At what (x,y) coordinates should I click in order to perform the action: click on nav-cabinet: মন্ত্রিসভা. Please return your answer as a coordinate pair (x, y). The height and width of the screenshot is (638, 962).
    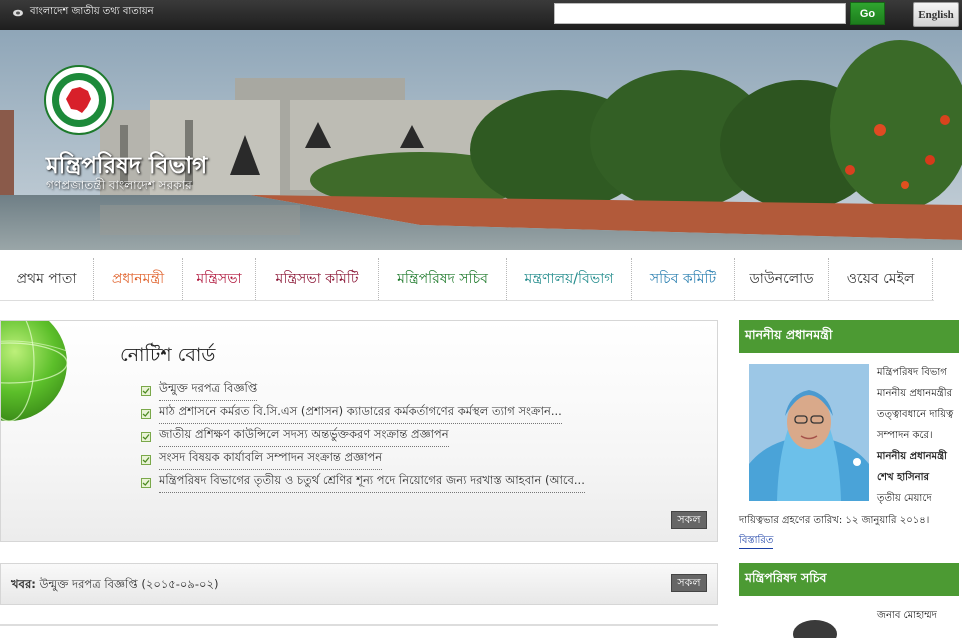
    Looking at the image, I should click on (219, 279).